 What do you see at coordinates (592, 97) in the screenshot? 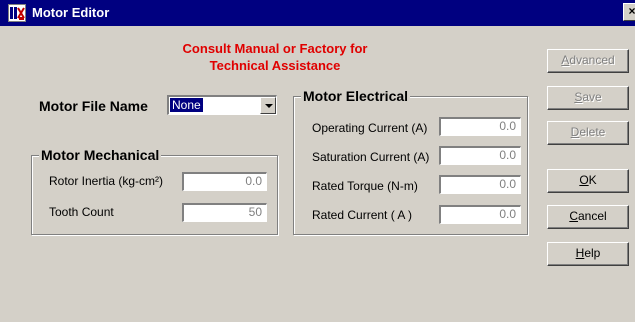
I see `save-label-rest: ave` at bounding box center [592, 97].